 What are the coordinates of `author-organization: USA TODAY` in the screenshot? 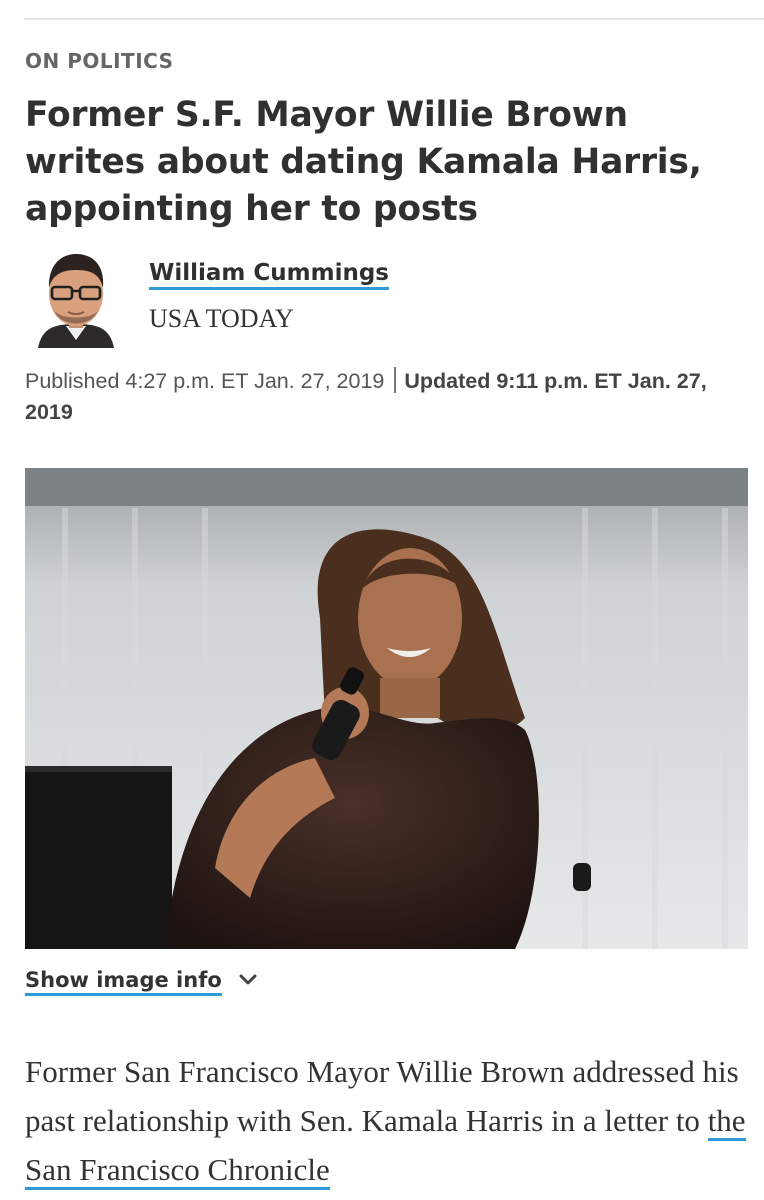 It's located at (221, 318).